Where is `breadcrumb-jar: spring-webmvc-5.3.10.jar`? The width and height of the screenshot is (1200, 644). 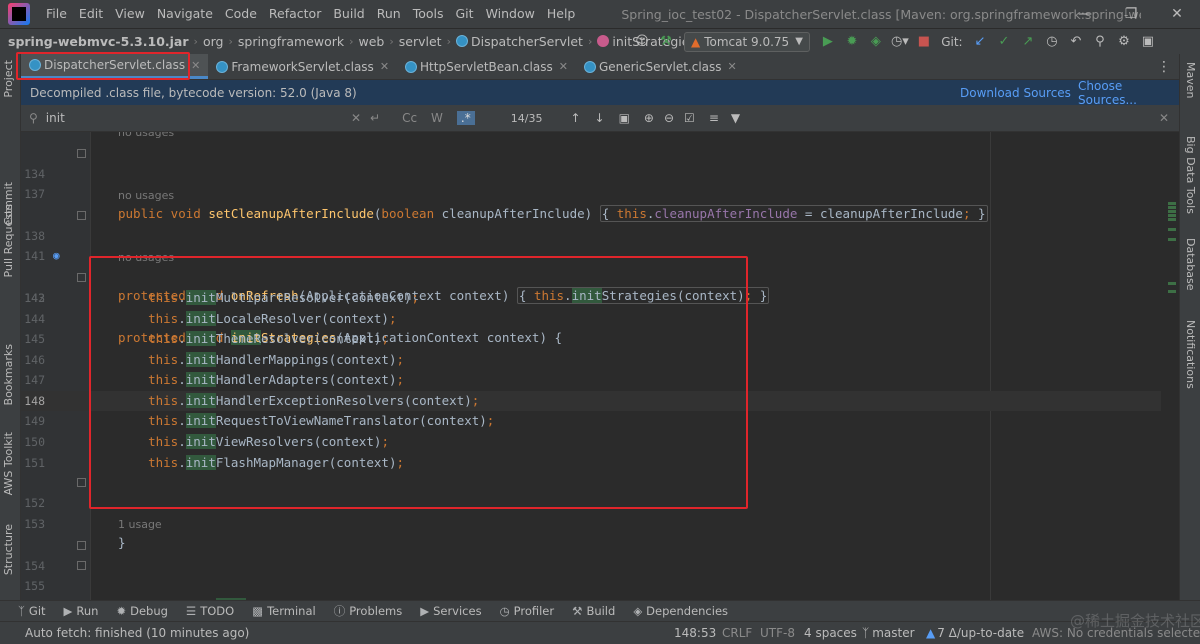
breadcrumb-jar: spring-webmvc-5.3.10.jar is located at coordinates (96, 41).